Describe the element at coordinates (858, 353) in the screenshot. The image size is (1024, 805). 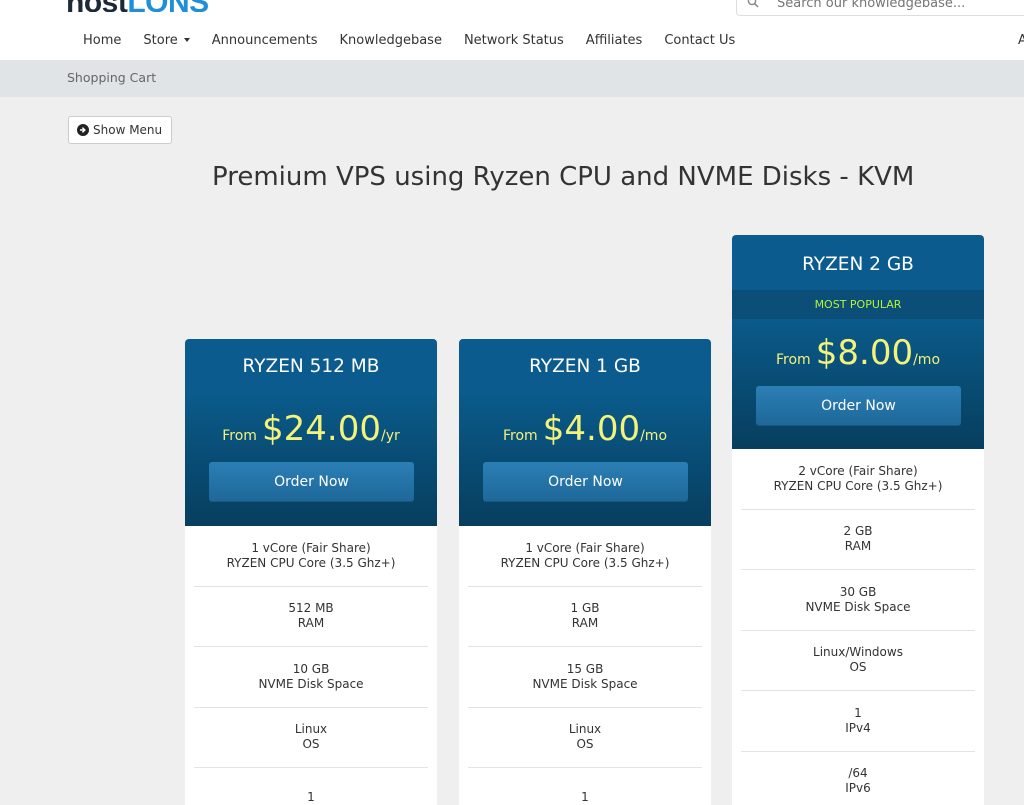
I see `plan-price: From $8.00/mo` at that location.